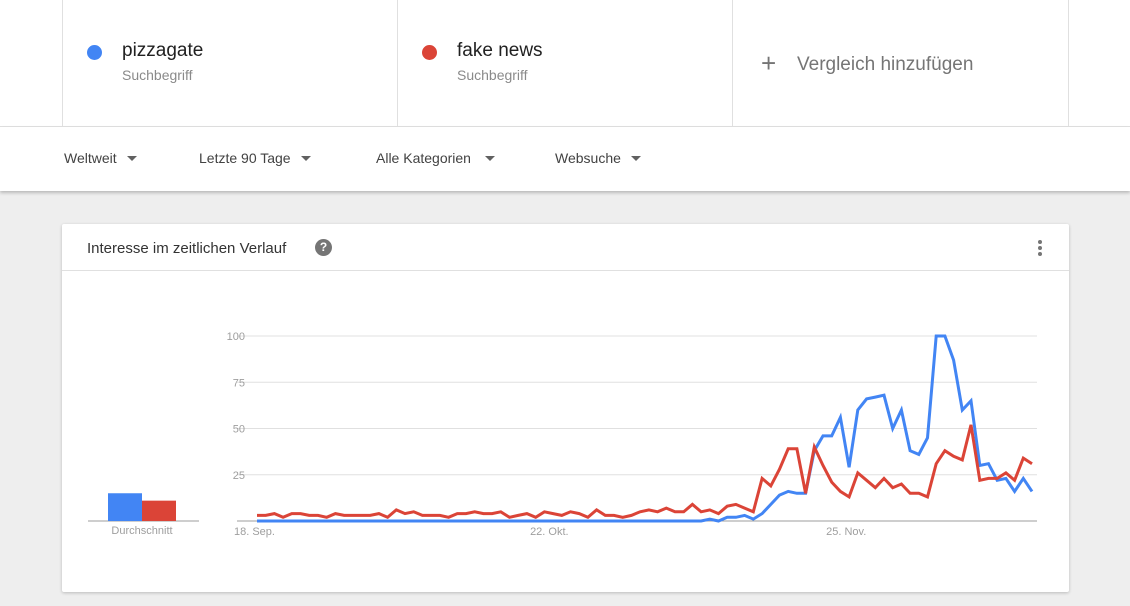 Image resolution: width=1130 pixels, height=606 pixels. Describe the element at coordinates (846, 532) in the screenshot. I see `x-tick-label: 25. Nov.` at that location.